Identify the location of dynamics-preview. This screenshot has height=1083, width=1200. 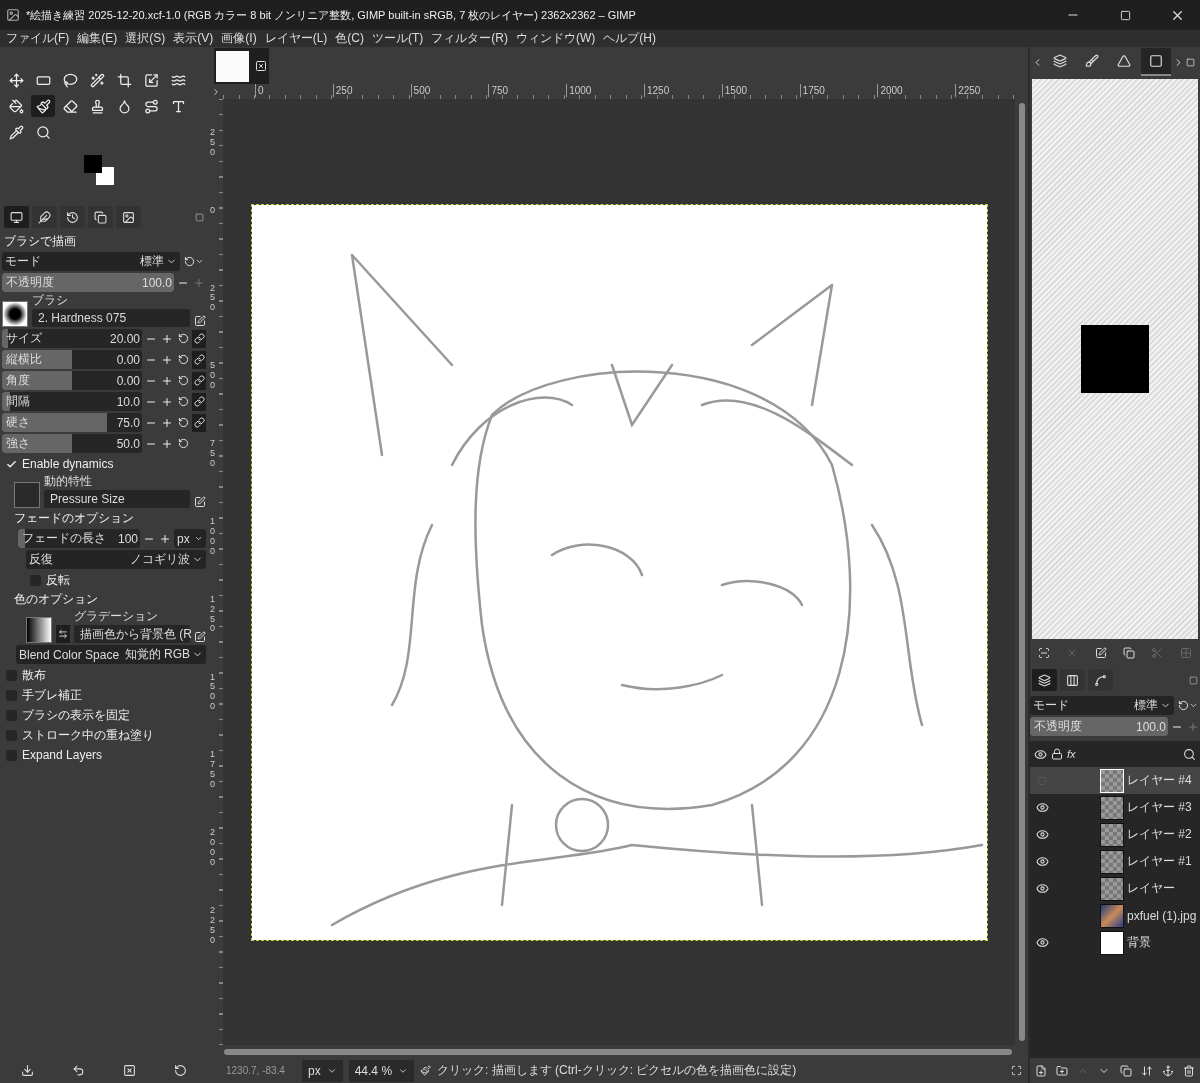
(27, 495).